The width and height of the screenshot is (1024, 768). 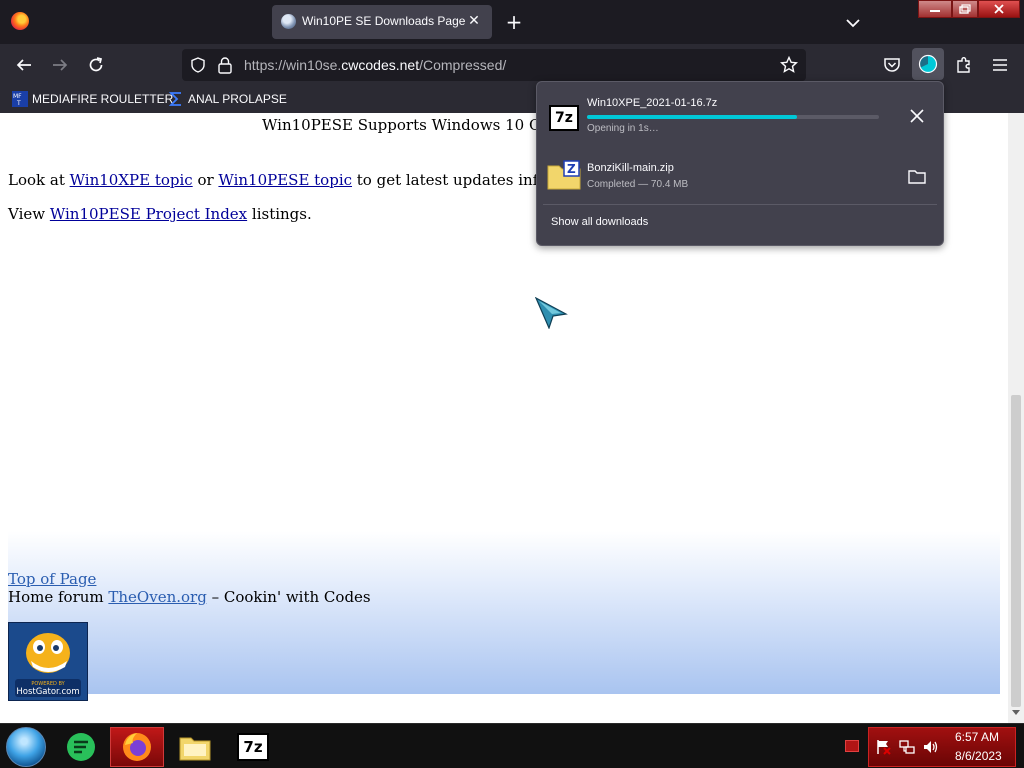 What do you see at coordinates (692, 117) in the screenshot?
I see `download-progress-fill` at bounding box center [692, 117].